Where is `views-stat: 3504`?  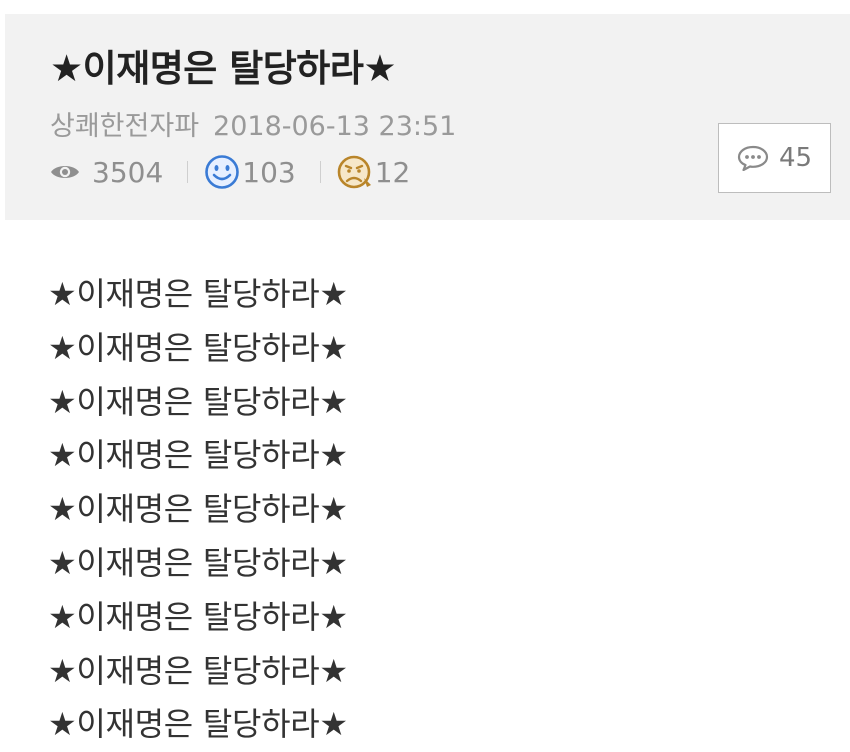 views-stat: 3504 is located at coordinates (106, 172).